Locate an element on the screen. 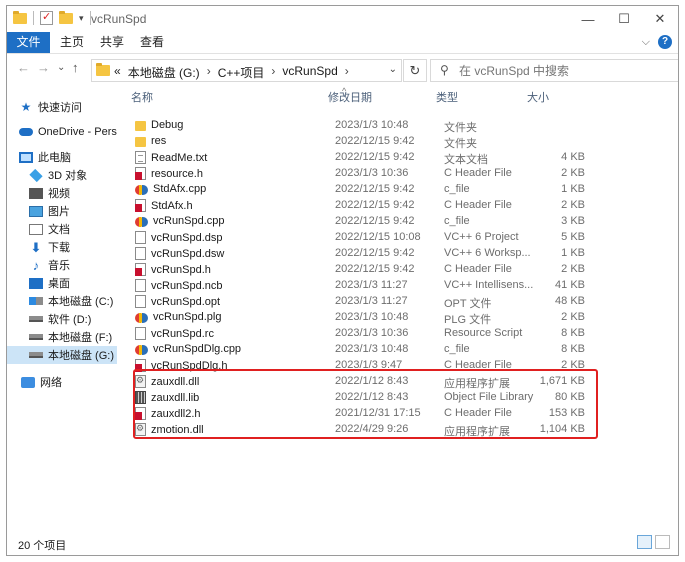 This screenshot has height=562, width=685. file-type: Resource Script is located at coordinates (483, 333).